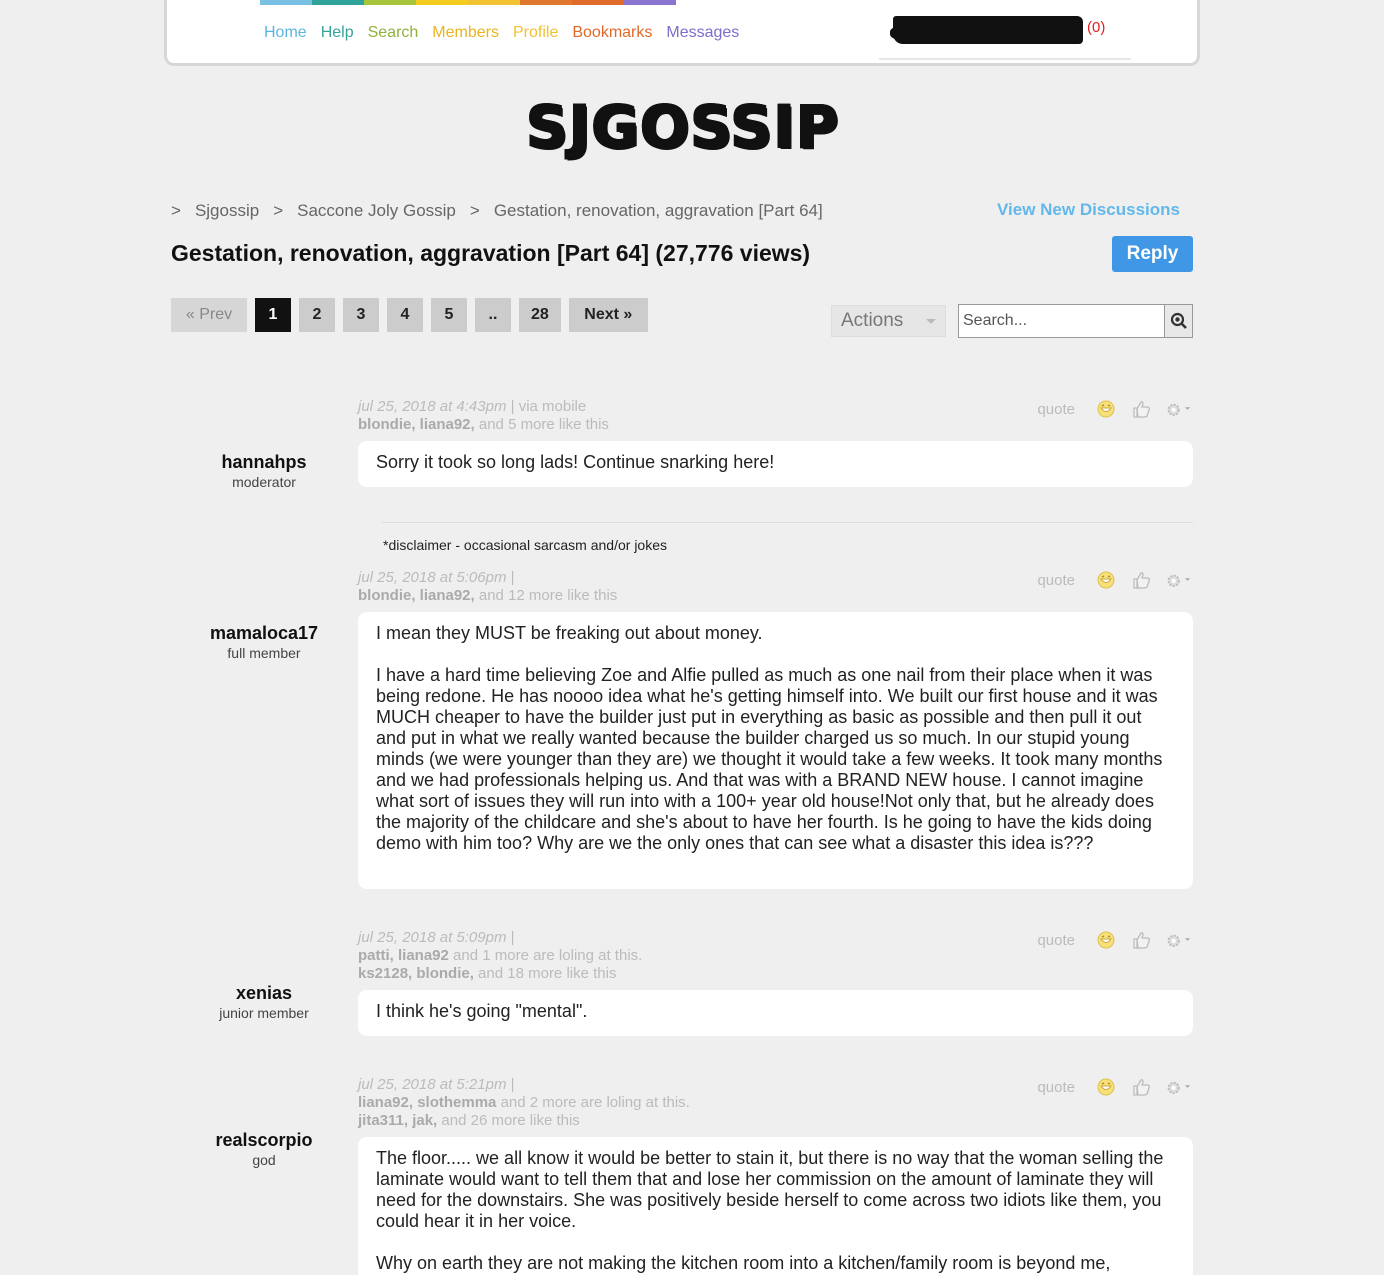 The image size is (1384, 1275). Describe the element at coordinates (264, 462) in the screenshot. I see `author-name: hannahps` at that location.